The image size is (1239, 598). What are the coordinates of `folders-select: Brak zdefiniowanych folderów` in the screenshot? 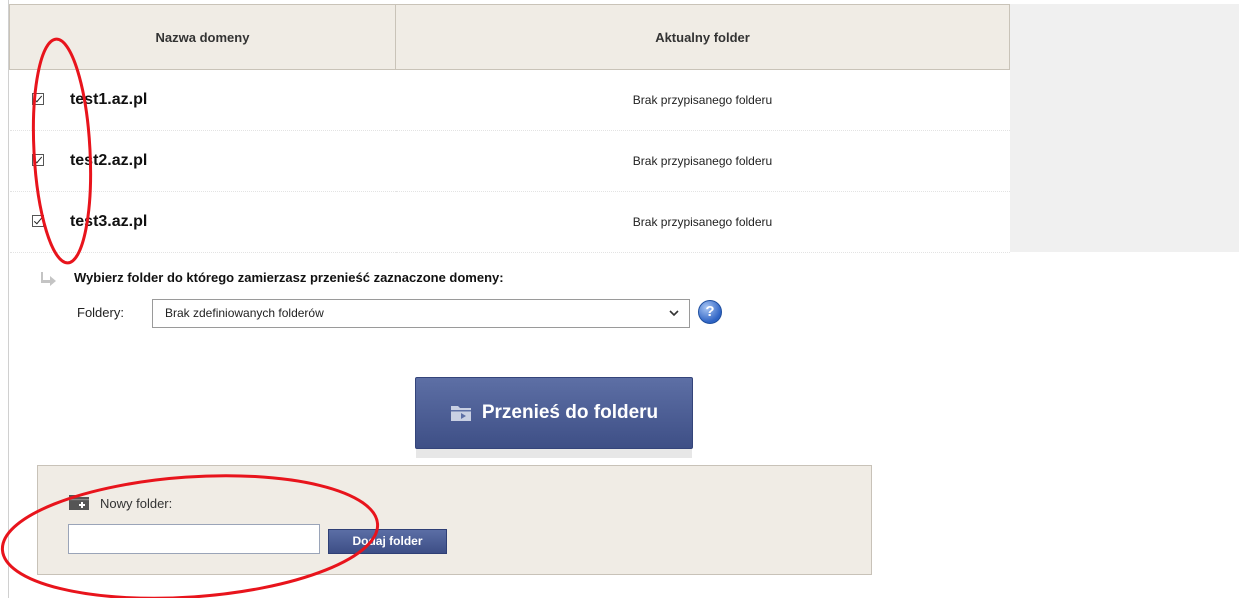 It's located at (421, 313).